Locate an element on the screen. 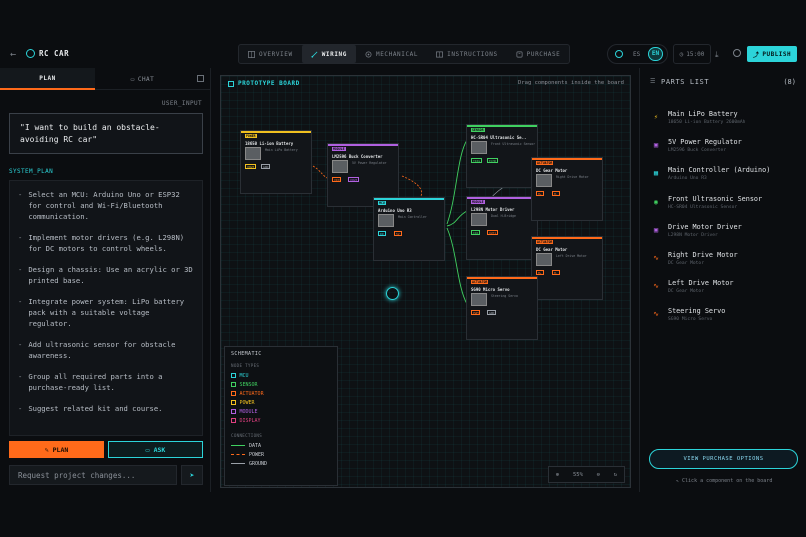 The width and height of the screenshot is (806, 537). plan-button: ✎ PLAN is located at coordinates (56, 449).